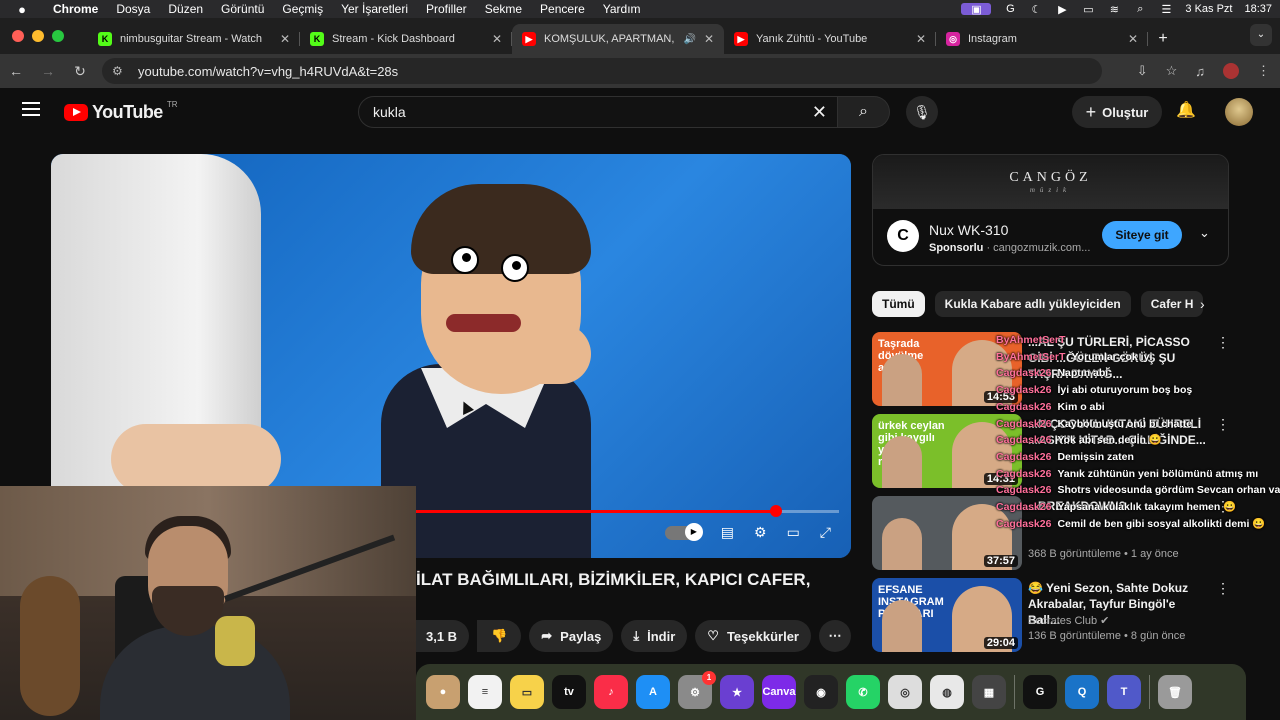  What do you see at coordinates (898, 304) in the screenshot?
I see `chip-all: Tümü` at bounding box center [898, 304].